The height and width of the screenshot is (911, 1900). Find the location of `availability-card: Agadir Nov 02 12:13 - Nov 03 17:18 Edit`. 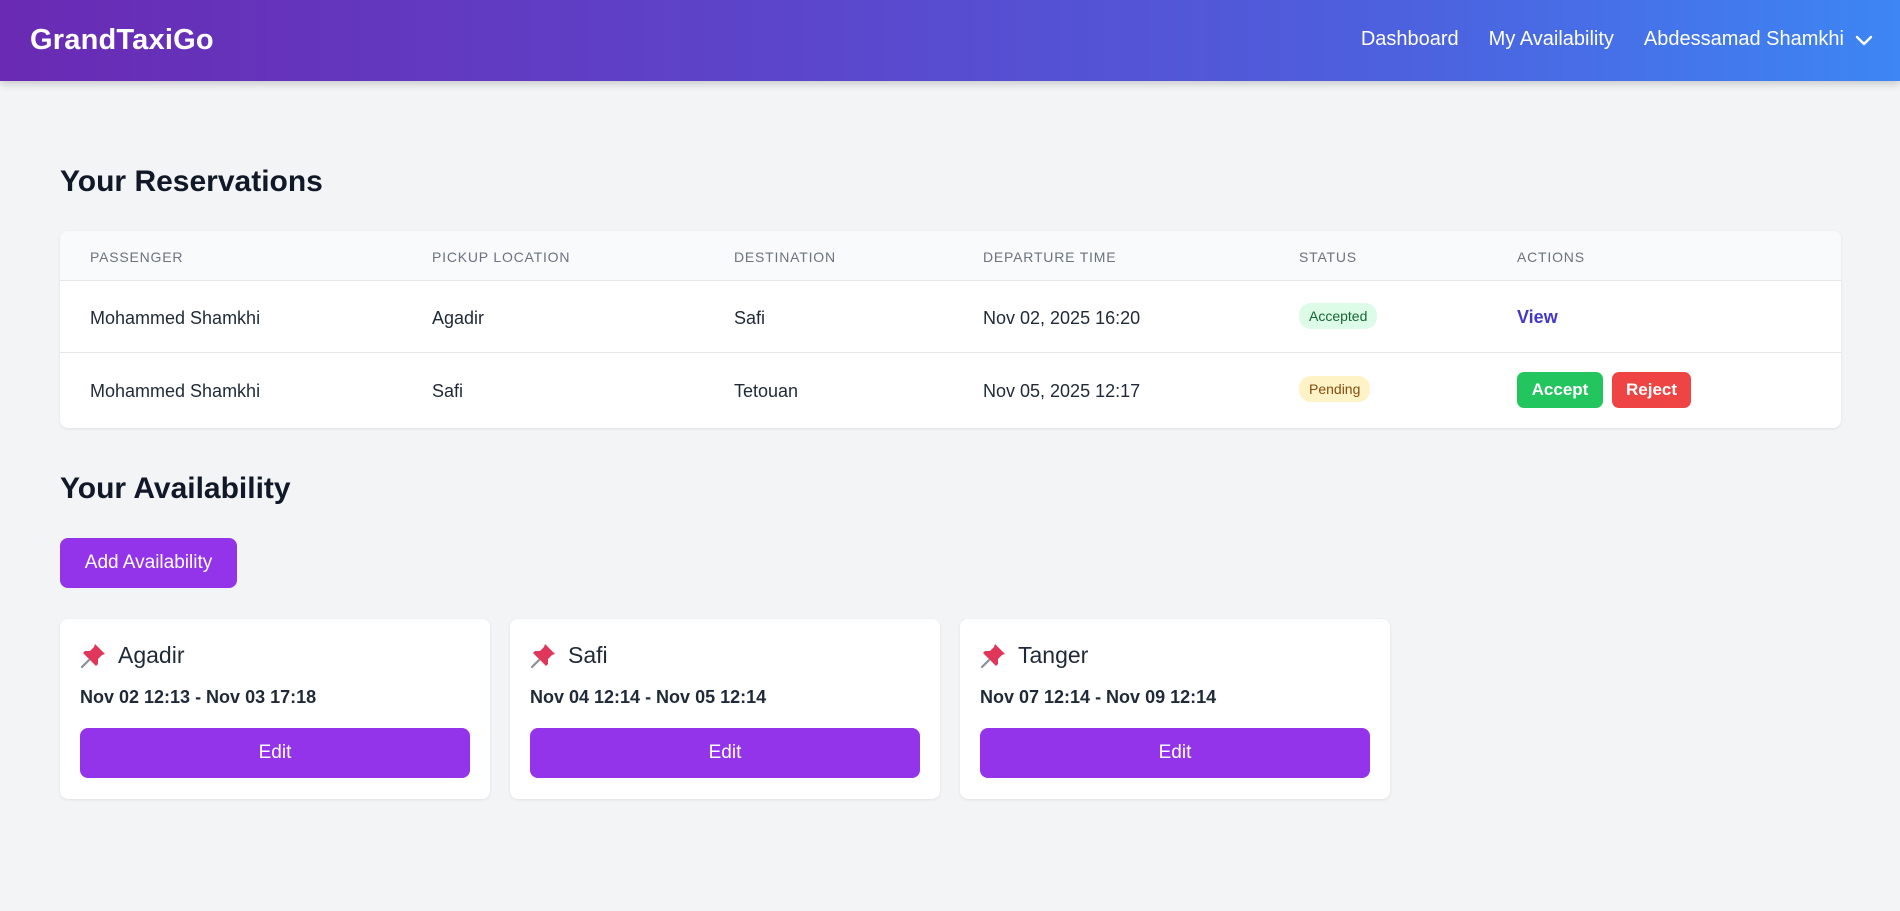

availability-card: Agadir Nov 02 12:13 - Nov 03 17:18 Edit is located at coordinates (275, 709).